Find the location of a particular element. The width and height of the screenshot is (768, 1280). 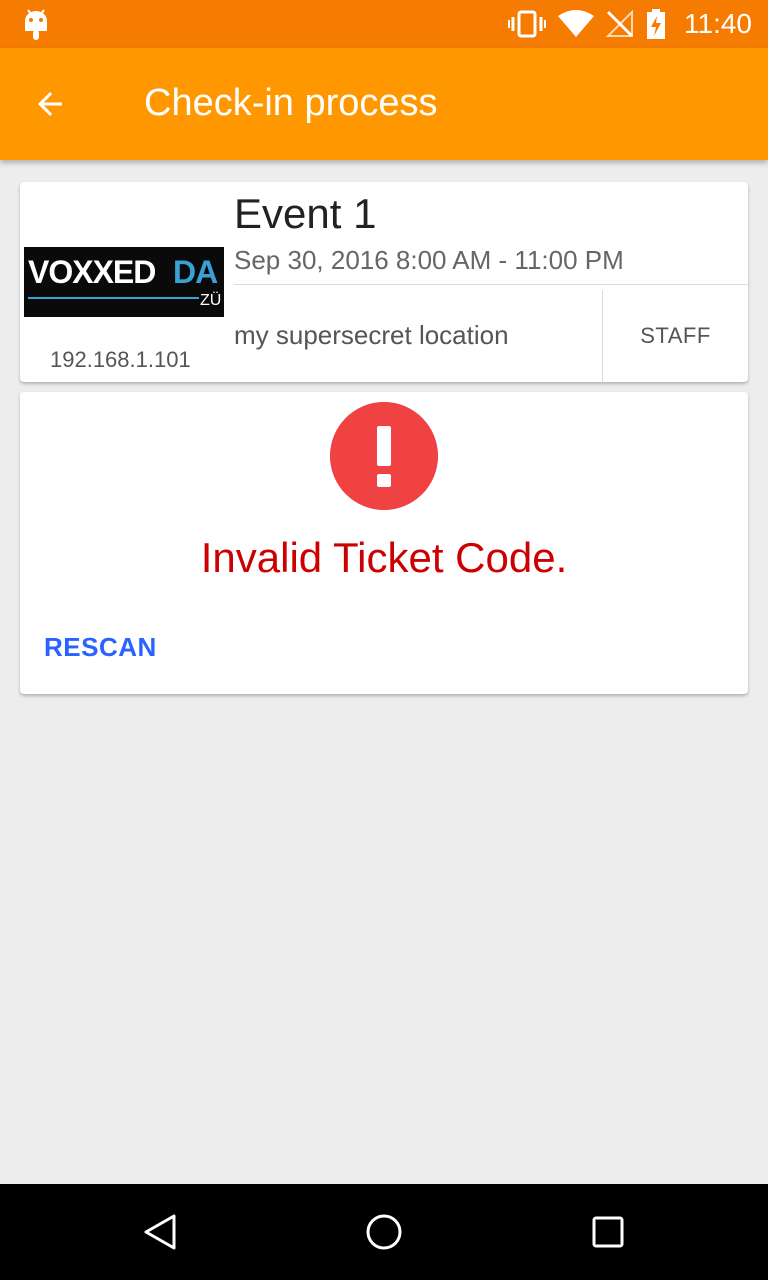

navigation-bar is located at coordinates (384, 1232).